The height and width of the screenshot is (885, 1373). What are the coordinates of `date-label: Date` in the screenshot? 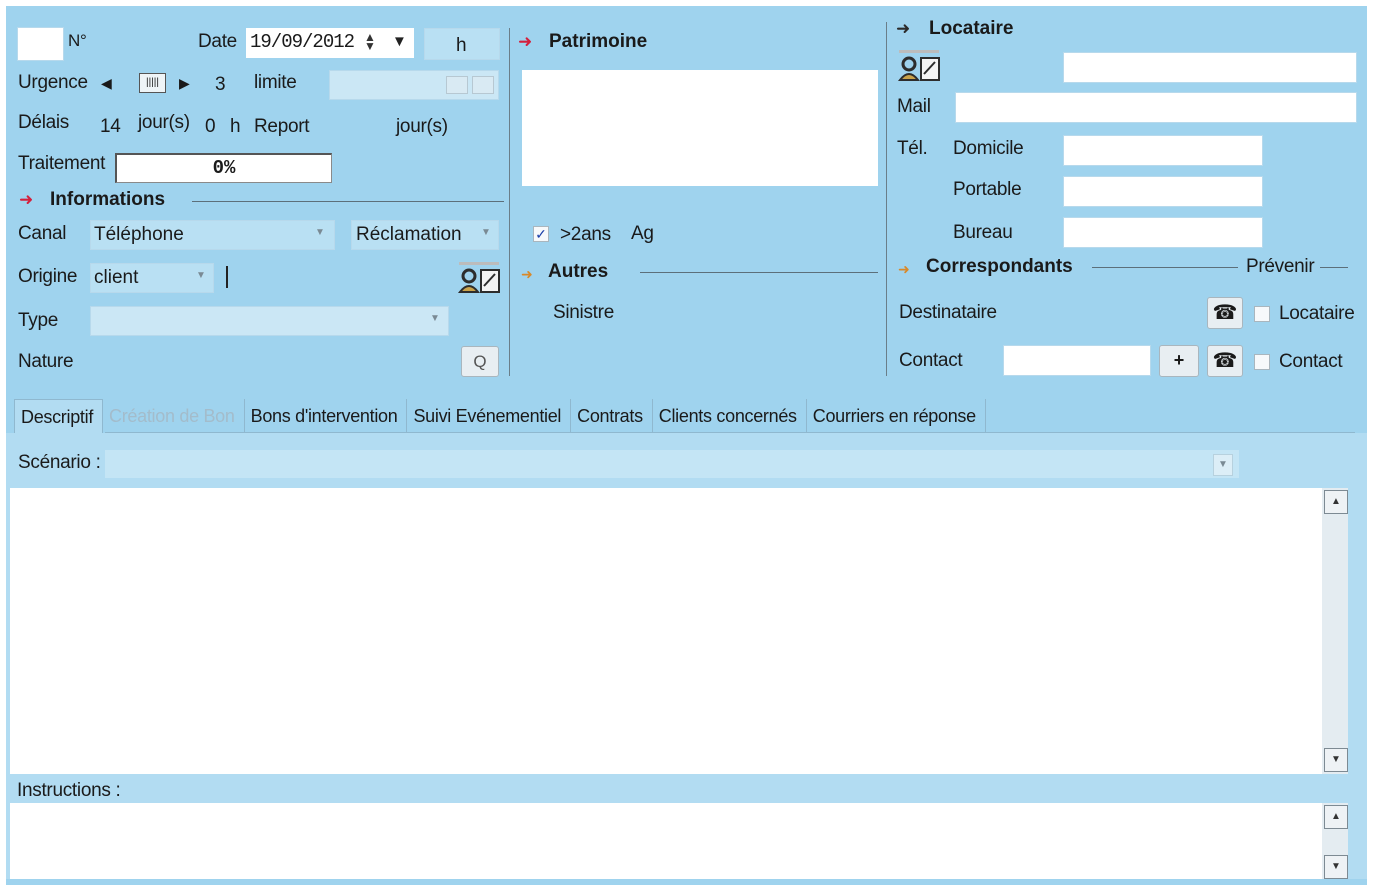 It's located at (217, 41).